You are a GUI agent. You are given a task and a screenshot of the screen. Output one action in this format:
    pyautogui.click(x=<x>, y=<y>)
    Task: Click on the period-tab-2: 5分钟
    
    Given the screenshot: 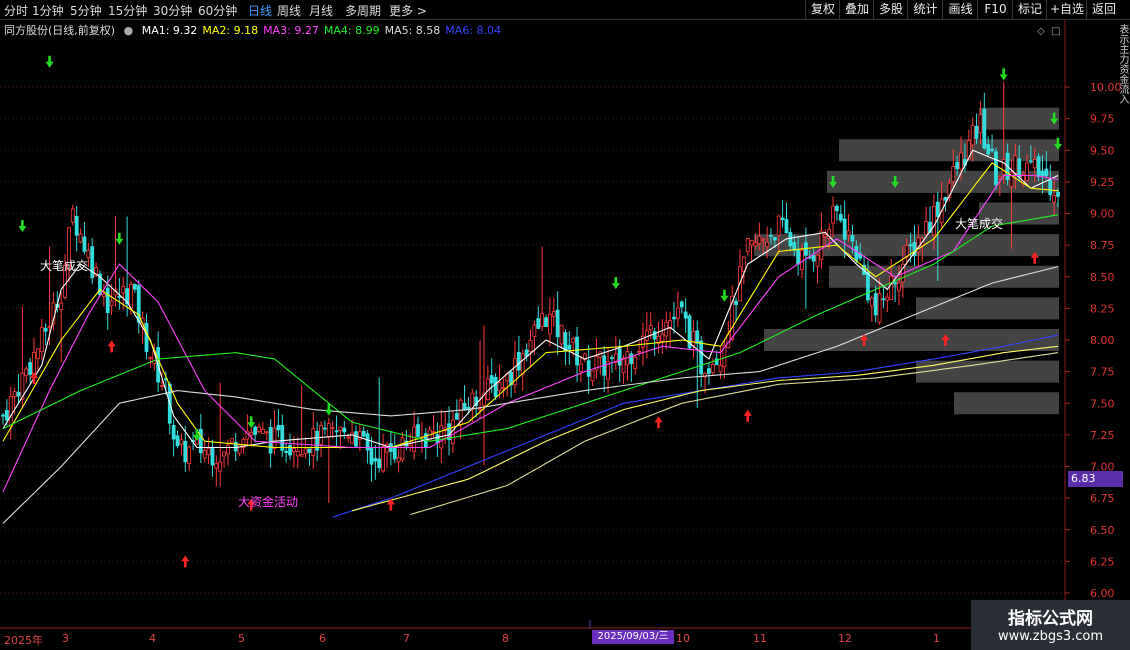 What is the action you would take?
    pyautogui.click(x=86, y=10)
    